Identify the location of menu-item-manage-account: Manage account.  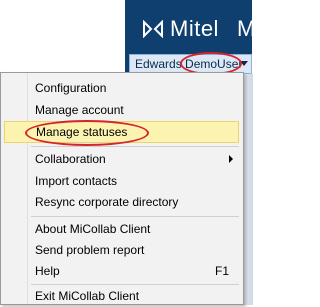
(121, 110).